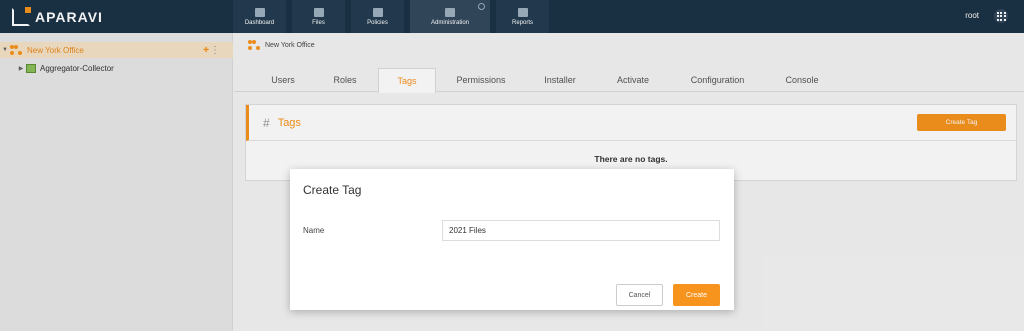  What do you see at coordinates (332, 190) in the screenshot?
I see `dialog-title: Create Tag` at bounding box center [332, 190].